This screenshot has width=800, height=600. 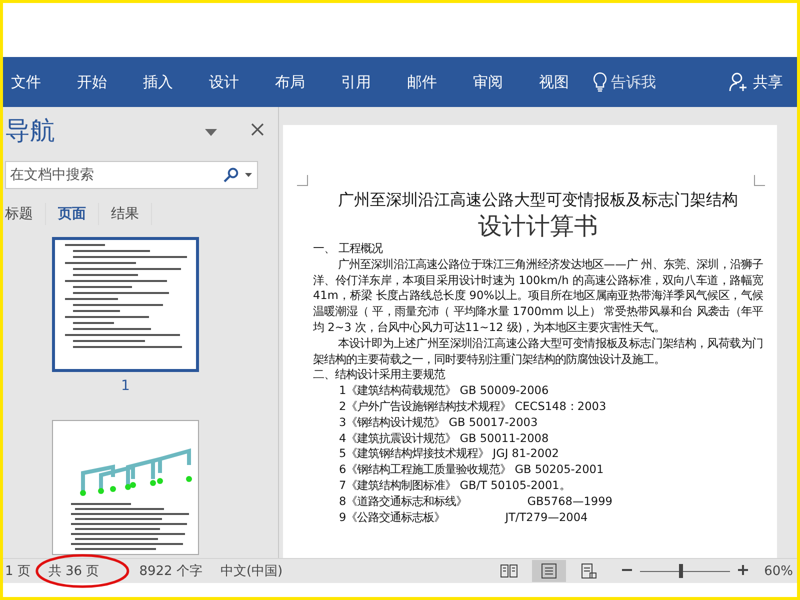 I want to click on reference-item: 2《户外广告设施钢结构技术规程》 CECS148：2003, so click(x=473, y=406).